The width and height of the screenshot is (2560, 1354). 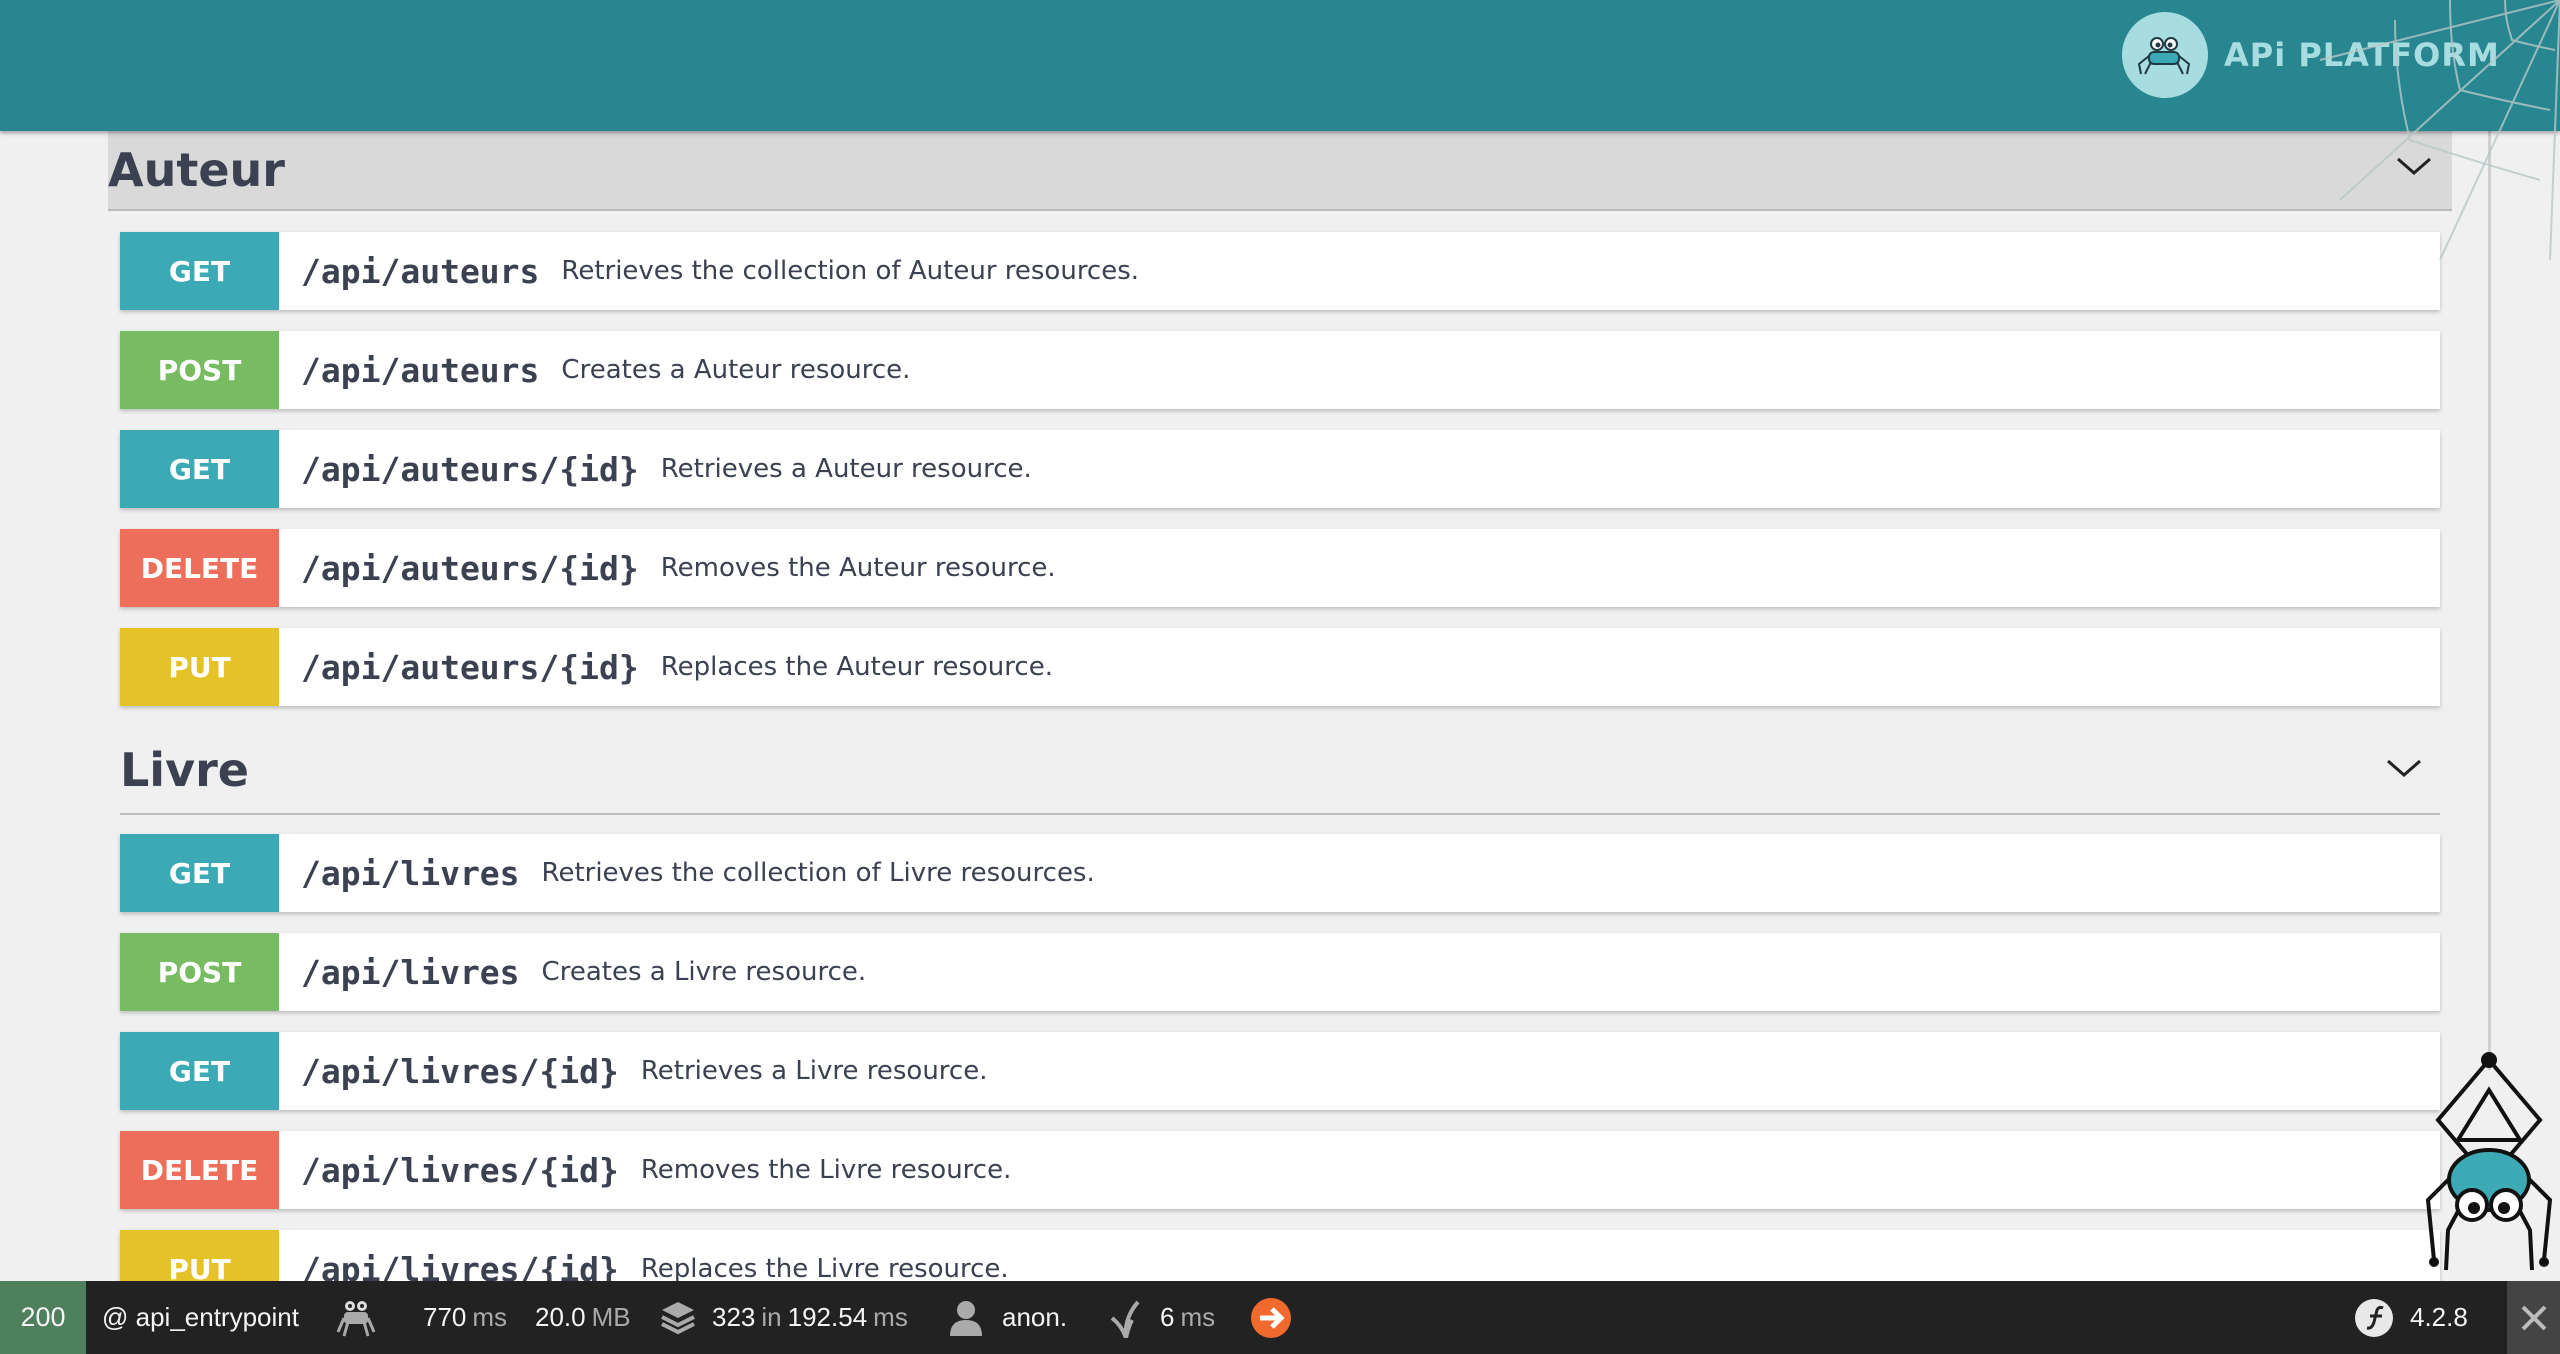 I want to click on ghost-icon, so click(x=356, y=1317).